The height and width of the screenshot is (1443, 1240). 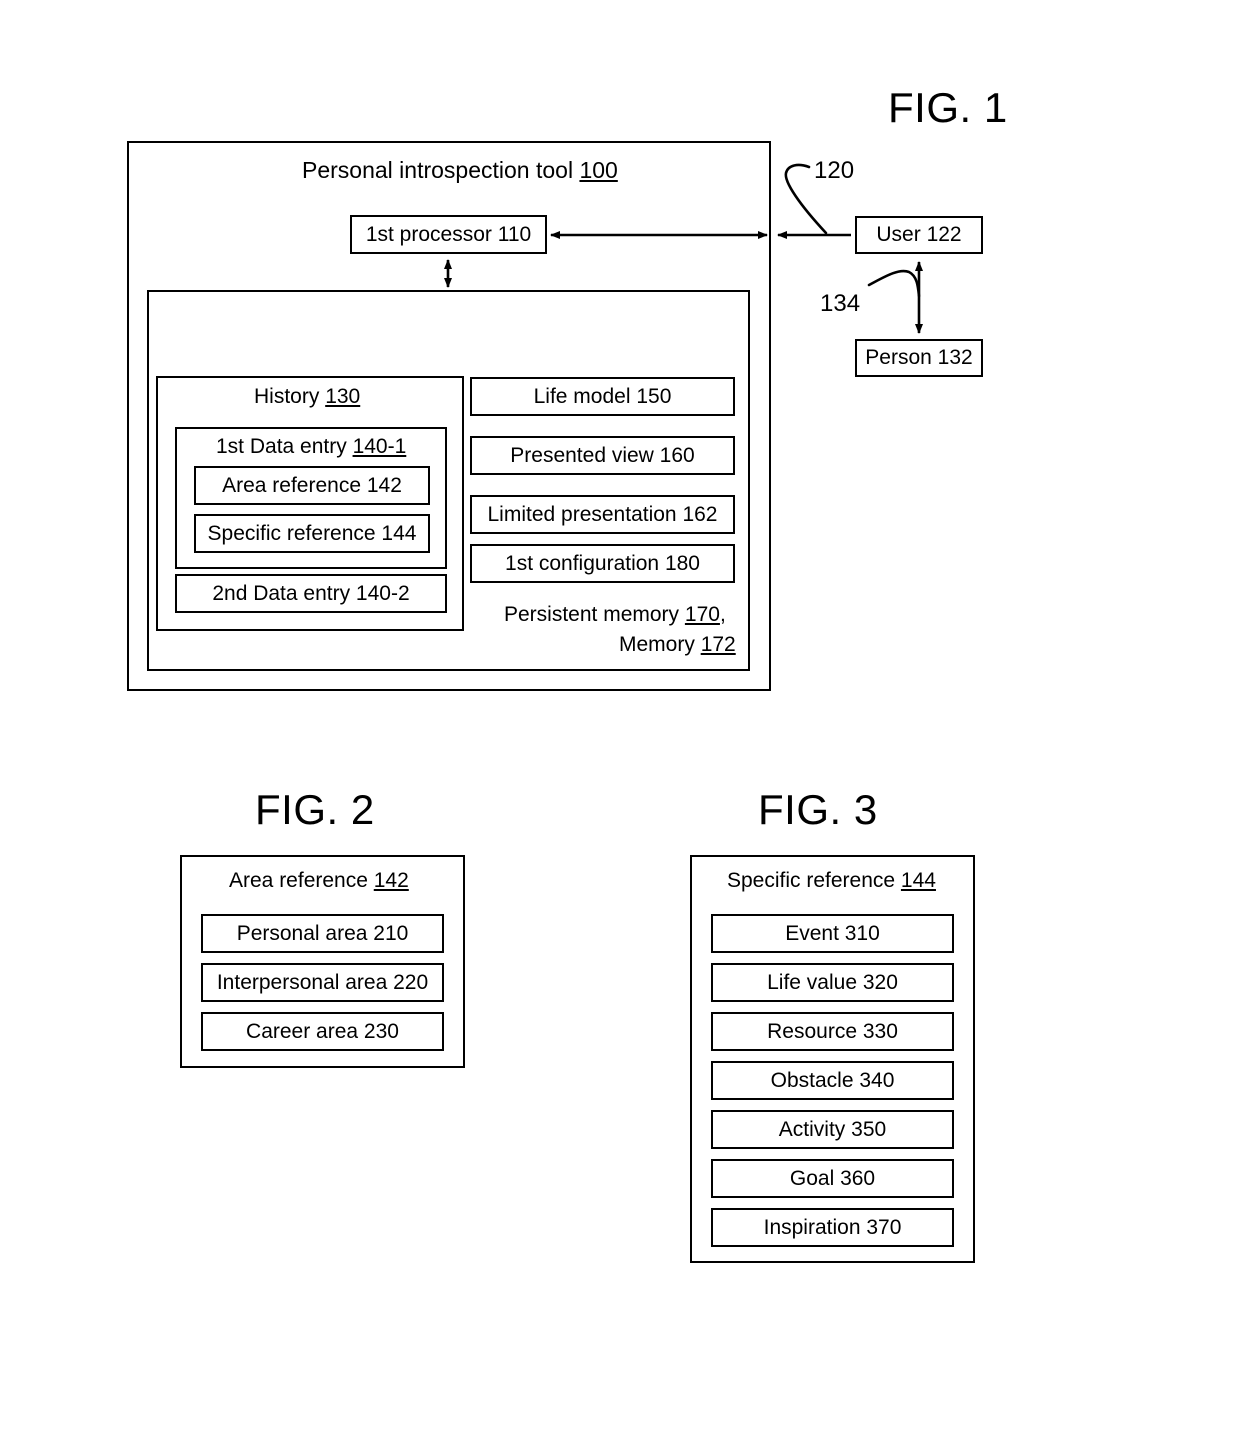 I want to click on fig3-label-inspiration: Inspiration 370, so click(x=832, y=1227).